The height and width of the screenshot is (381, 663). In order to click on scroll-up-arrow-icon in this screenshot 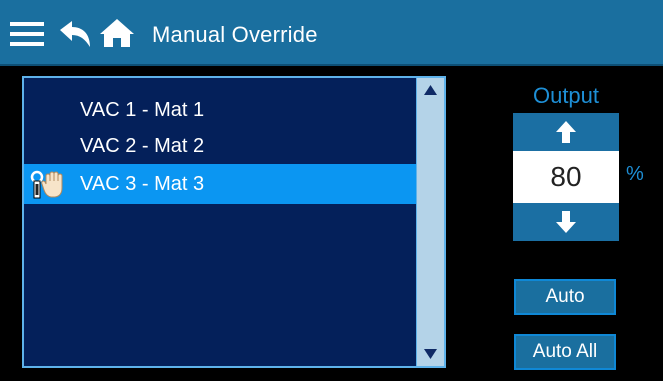, I will do `click(430, 90)`.